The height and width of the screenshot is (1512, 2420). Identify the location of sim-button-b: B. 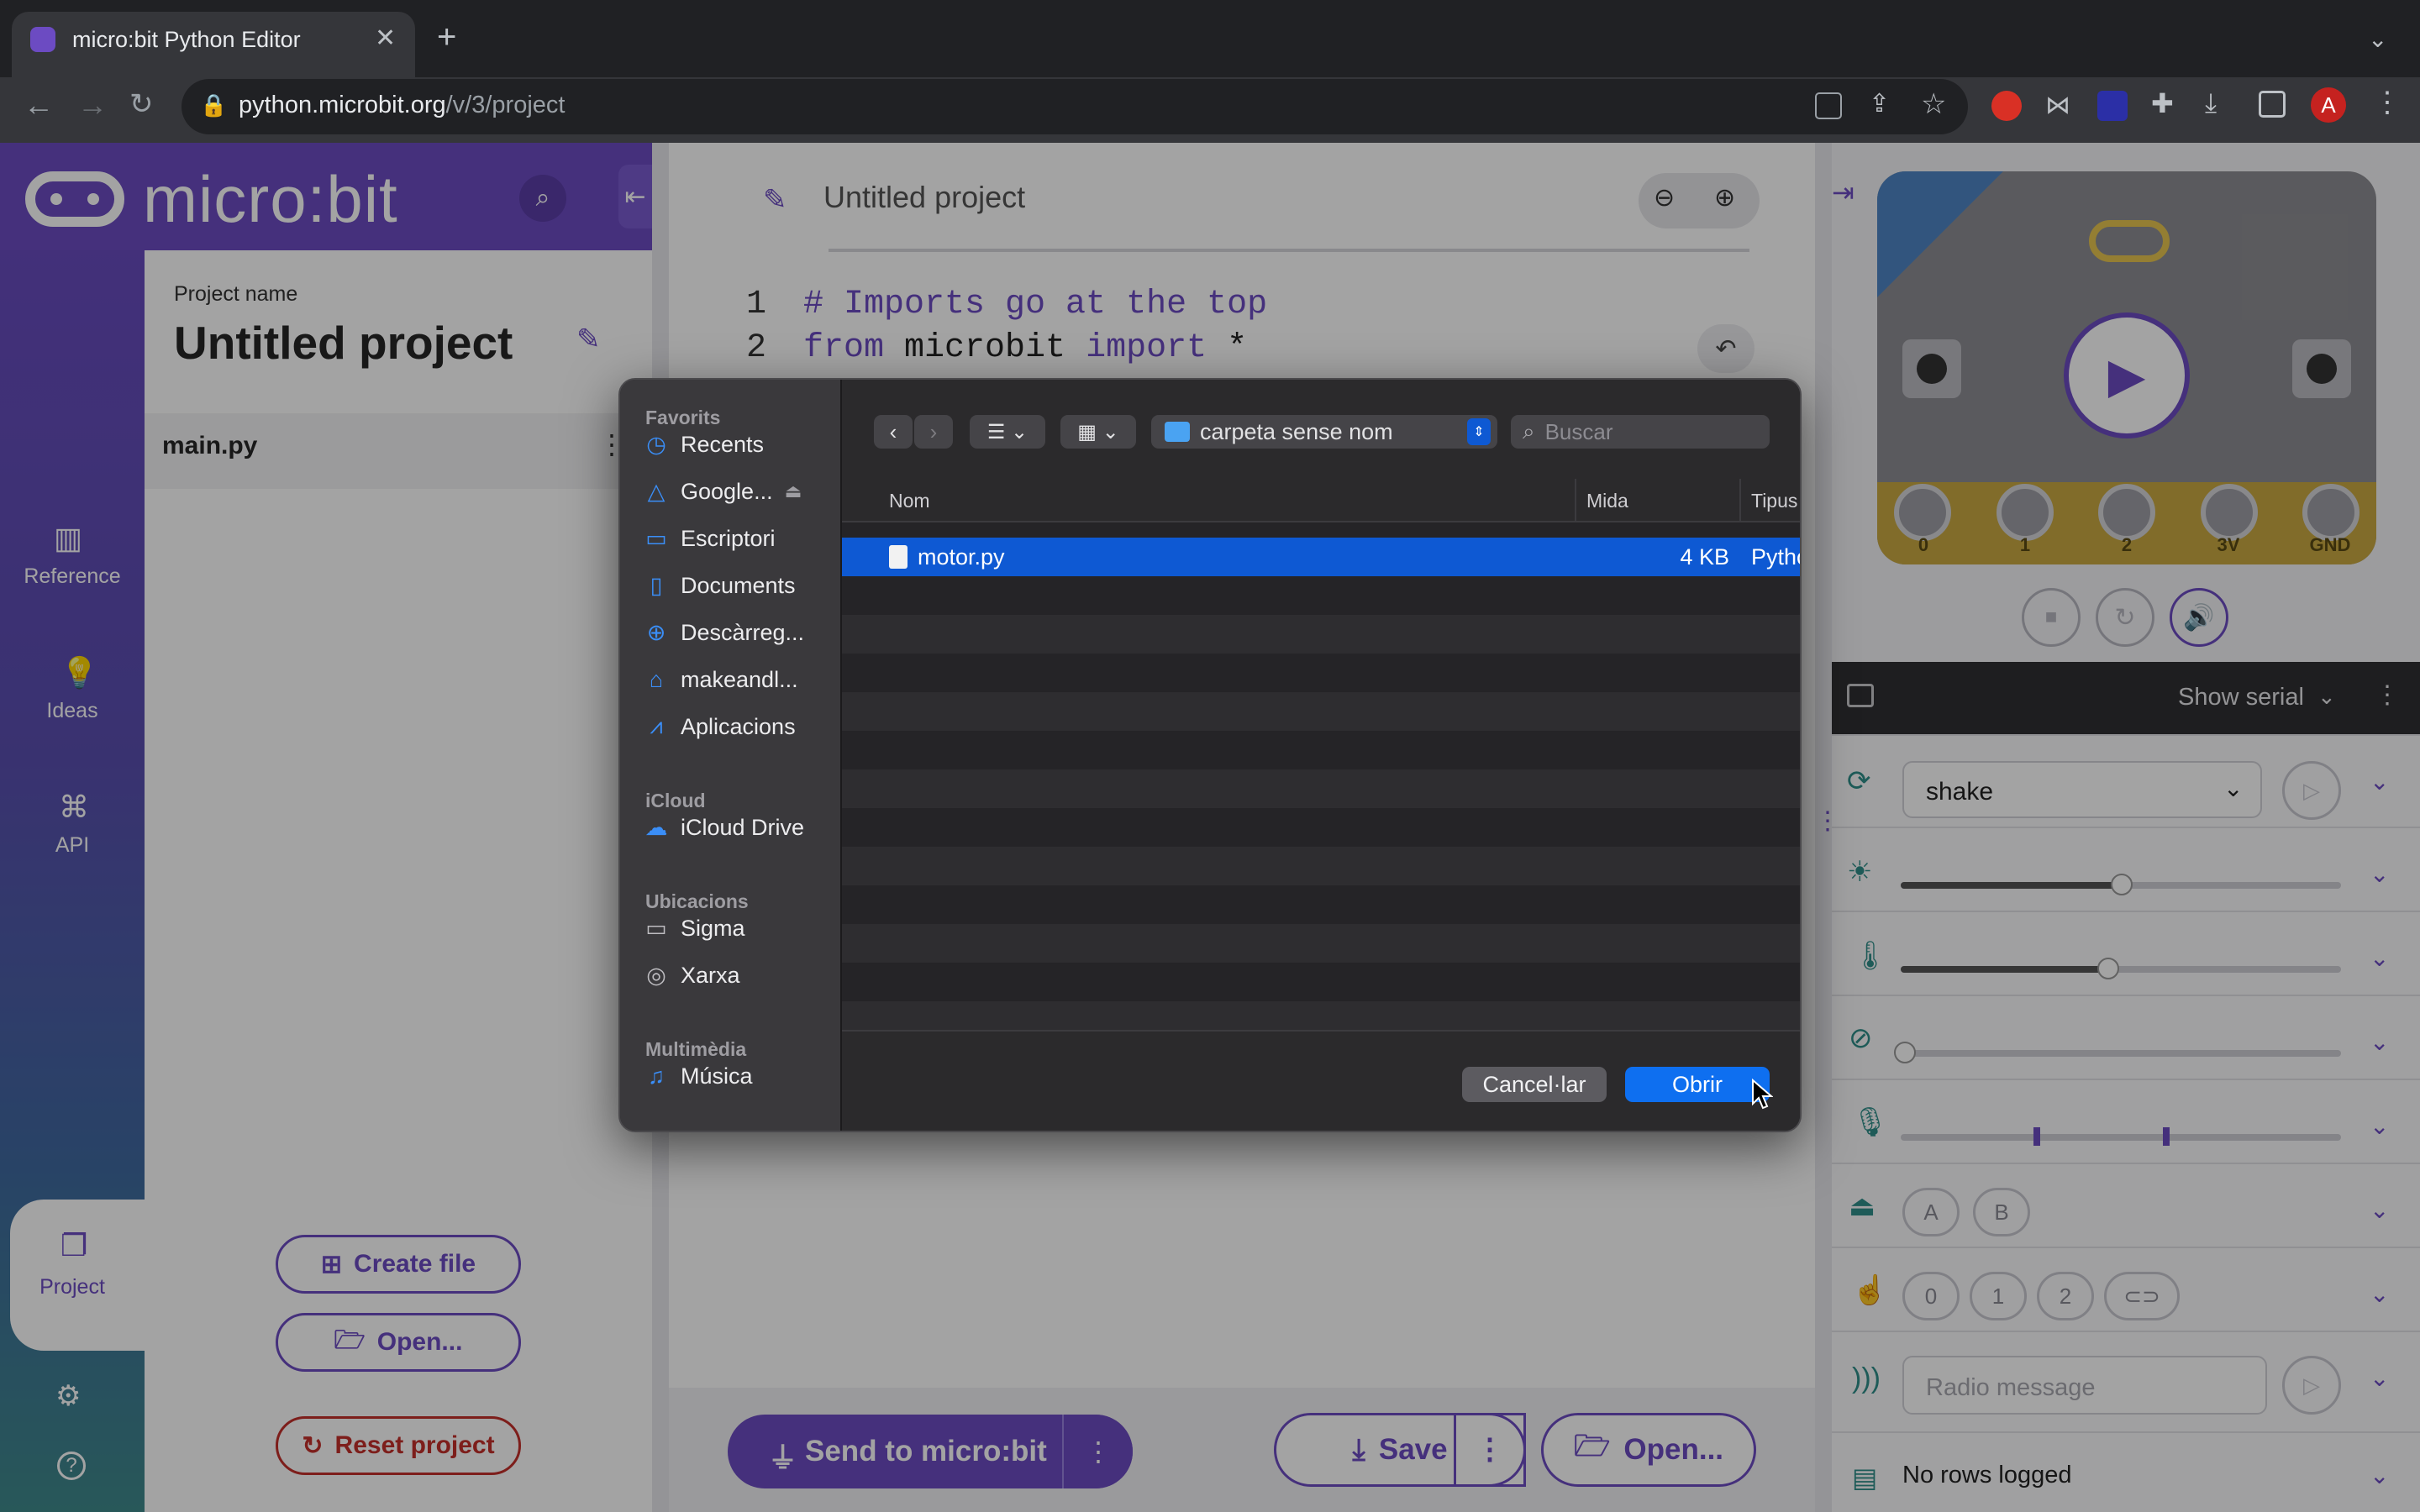
(2001, 1212).